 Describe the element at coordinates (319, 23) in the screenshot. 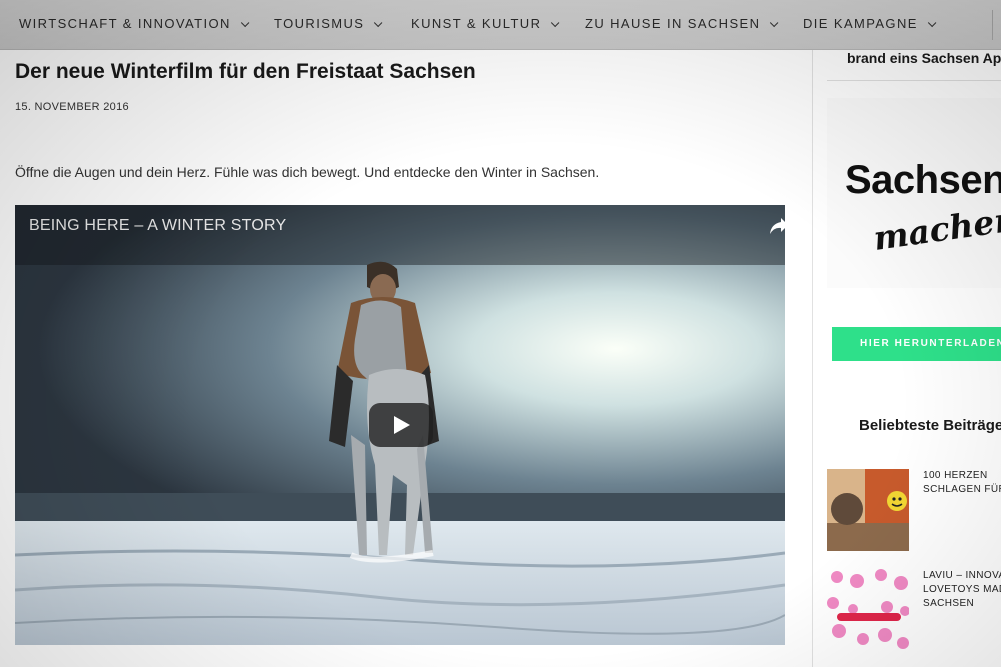

I see `nav-item-label: TOURISMUS` at that location.